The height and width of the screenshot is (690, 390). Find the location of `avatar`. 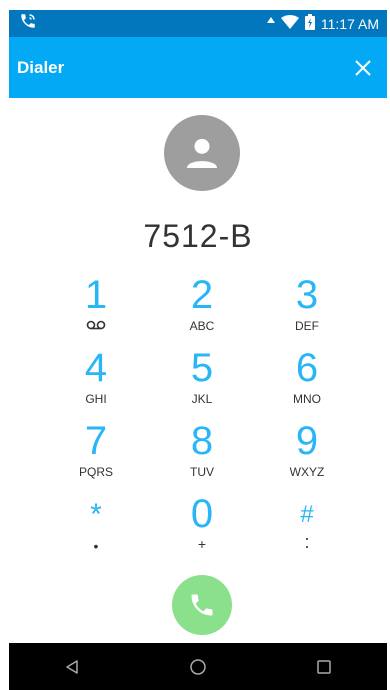

avatar is located at coordinates (202, 153).